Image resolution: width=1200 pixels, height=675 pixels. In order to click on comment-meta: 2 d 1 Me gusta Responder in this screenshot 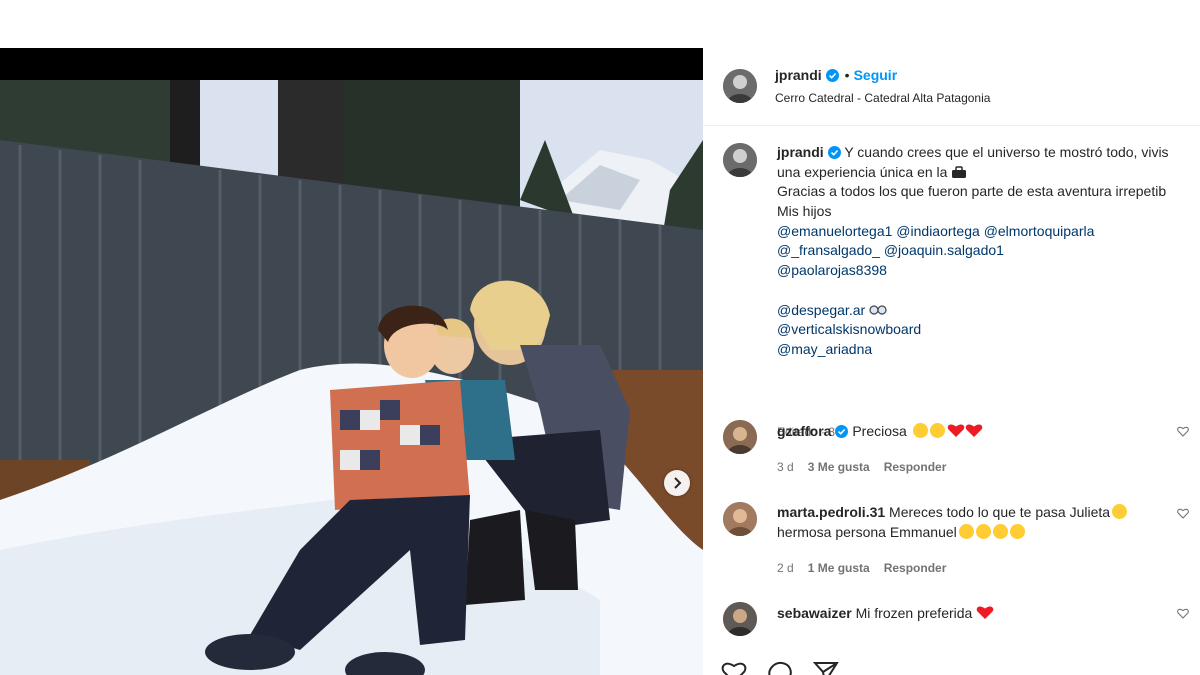, I will do `click(868, 568)`.